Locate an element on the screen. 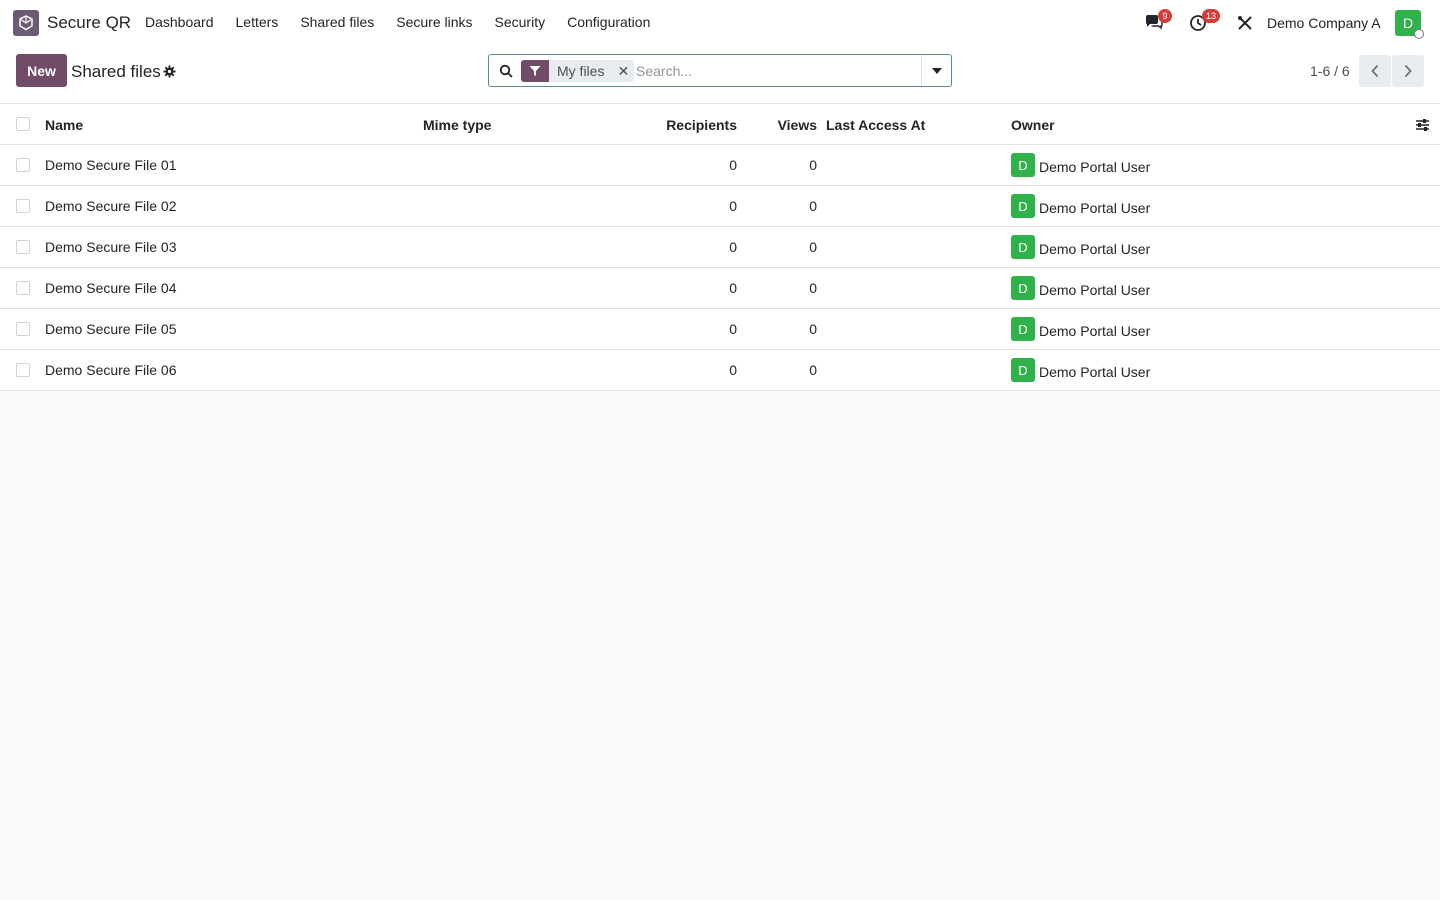  page-title: Shared files is located at coordinates (116, 71).